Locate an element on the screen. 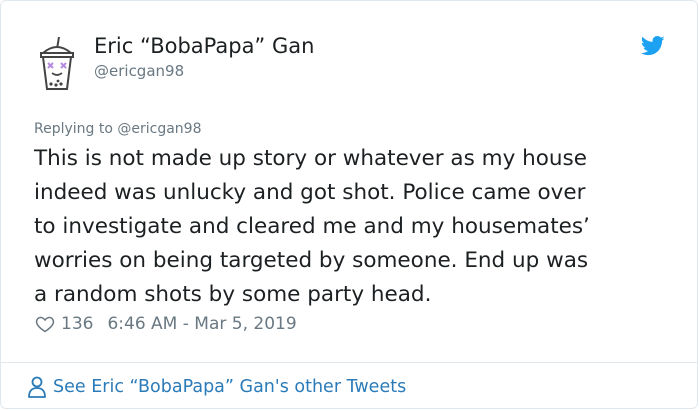 The image size is (700, 411). twitter-bird-icon is located at coordinates (652, 46).